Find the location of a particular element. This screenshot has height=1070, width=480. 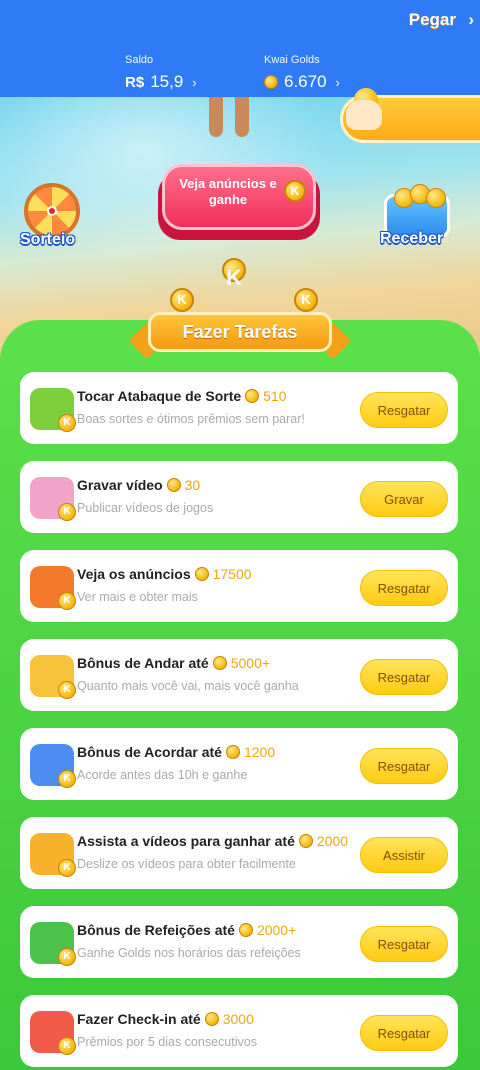

task-reward: 2000+ is located at coordinates (276, 930).